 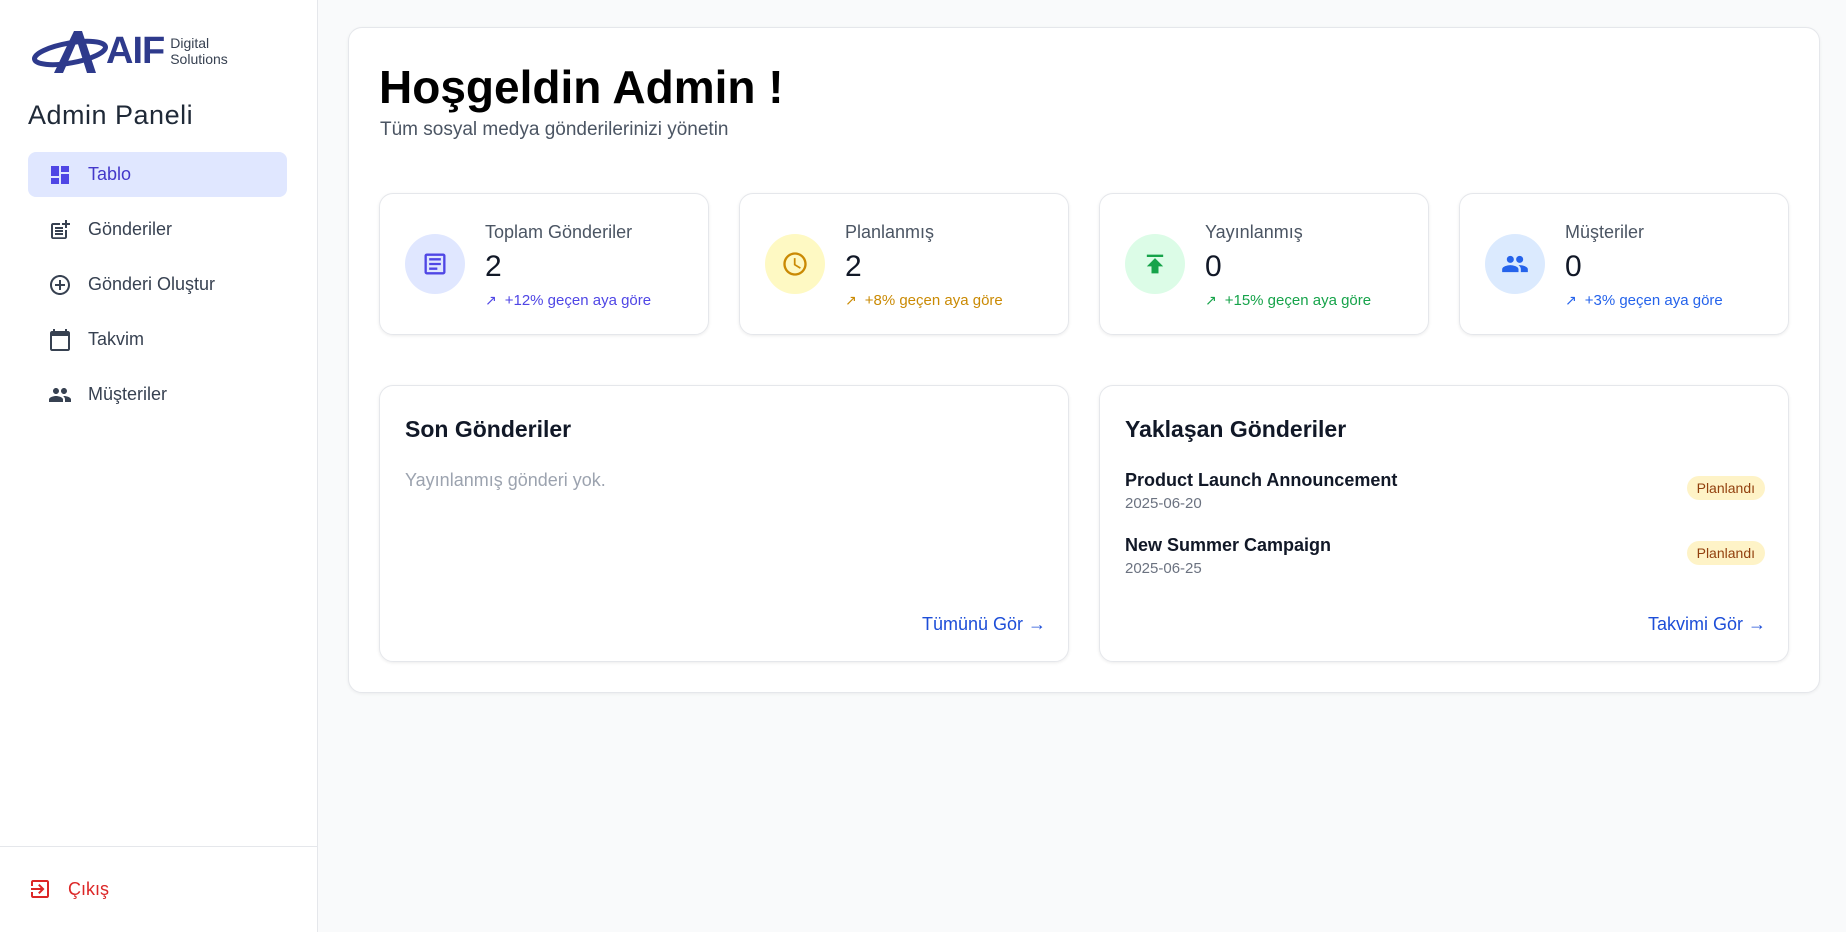 I want to click on sidebar-item-gonderi-olustur: Gönderi Oluştur, so click(x=157, y=284).